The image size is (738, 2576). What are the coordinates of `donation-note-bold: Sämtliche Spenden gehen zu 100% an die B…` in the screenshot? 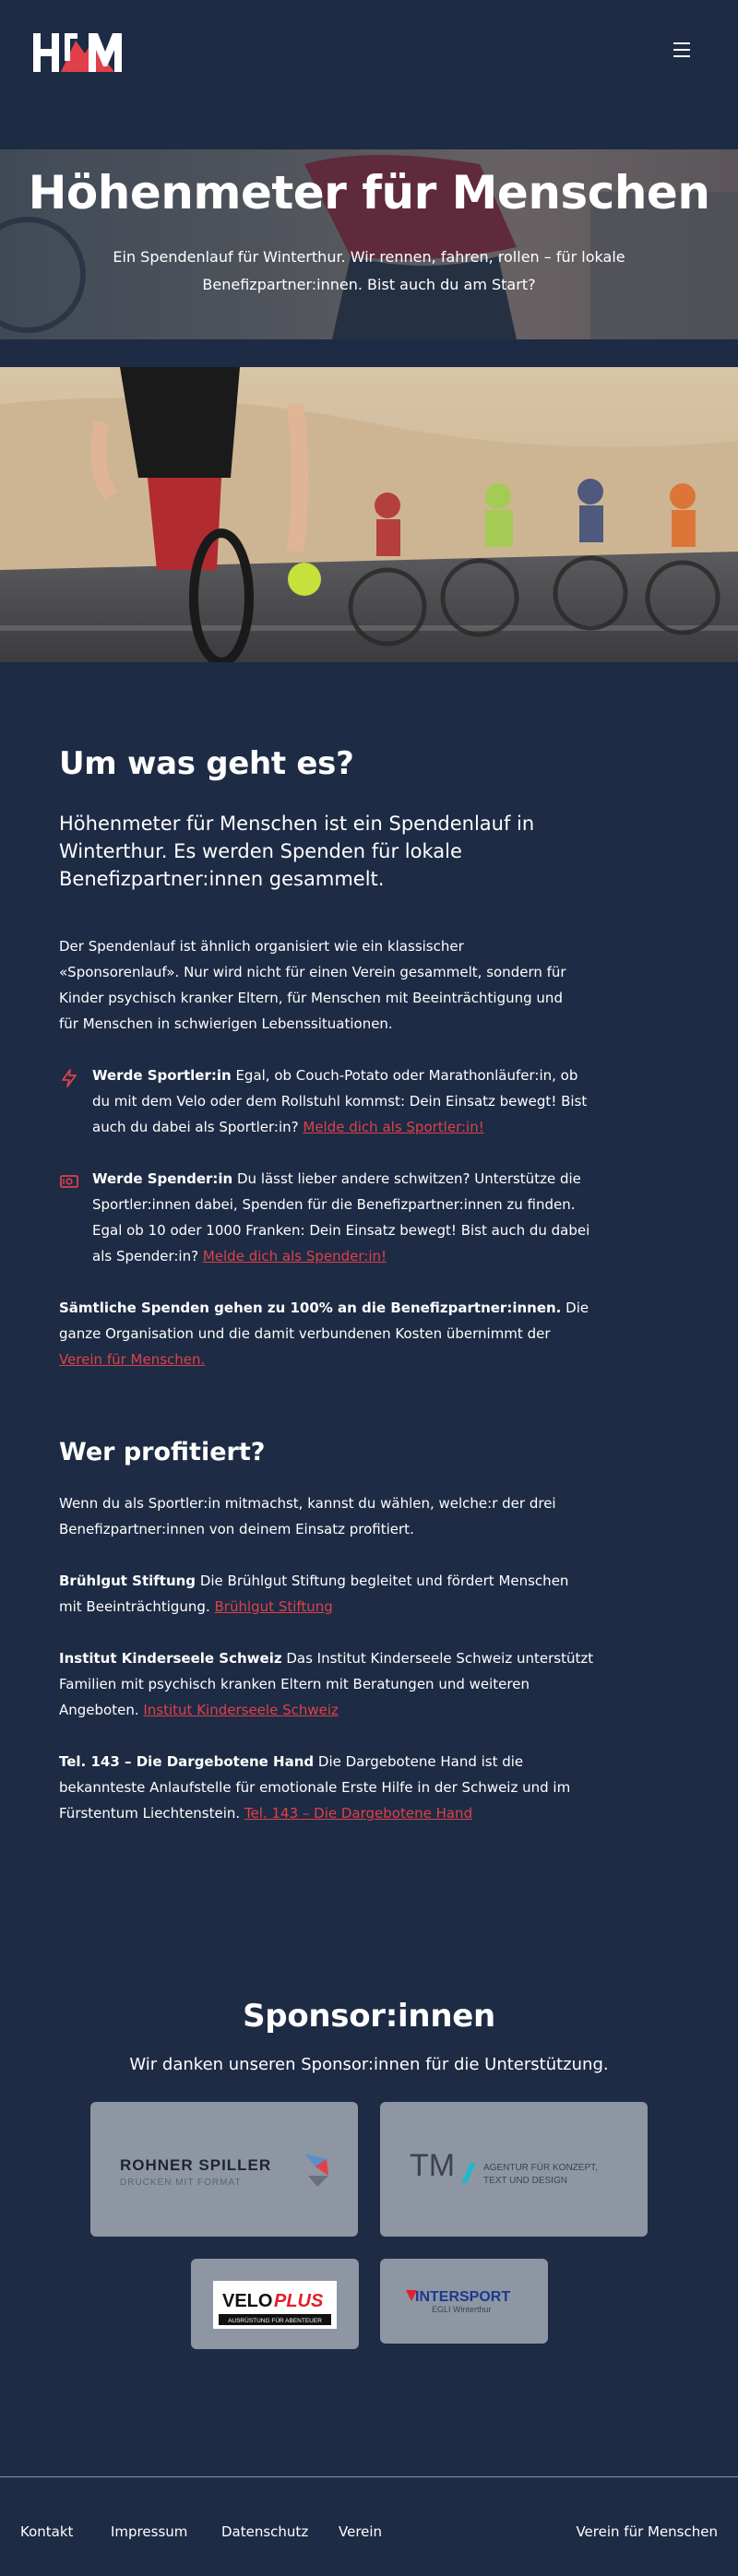 It's located at (310, 1308).